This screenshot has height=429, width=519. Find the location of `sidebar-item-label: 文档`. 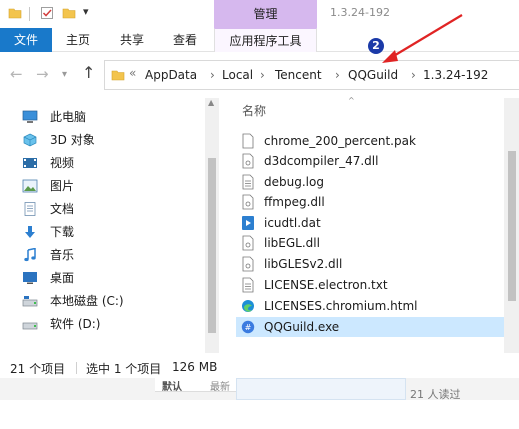

sidebar-item-label: 文档 is located at coordinates (62, 209).